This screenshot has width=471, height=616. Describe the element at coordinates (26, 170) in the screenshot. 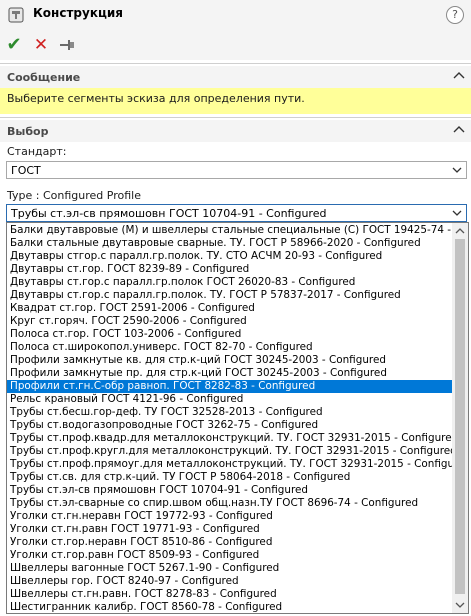

I see `standard-value: ГОСТ` at that location.